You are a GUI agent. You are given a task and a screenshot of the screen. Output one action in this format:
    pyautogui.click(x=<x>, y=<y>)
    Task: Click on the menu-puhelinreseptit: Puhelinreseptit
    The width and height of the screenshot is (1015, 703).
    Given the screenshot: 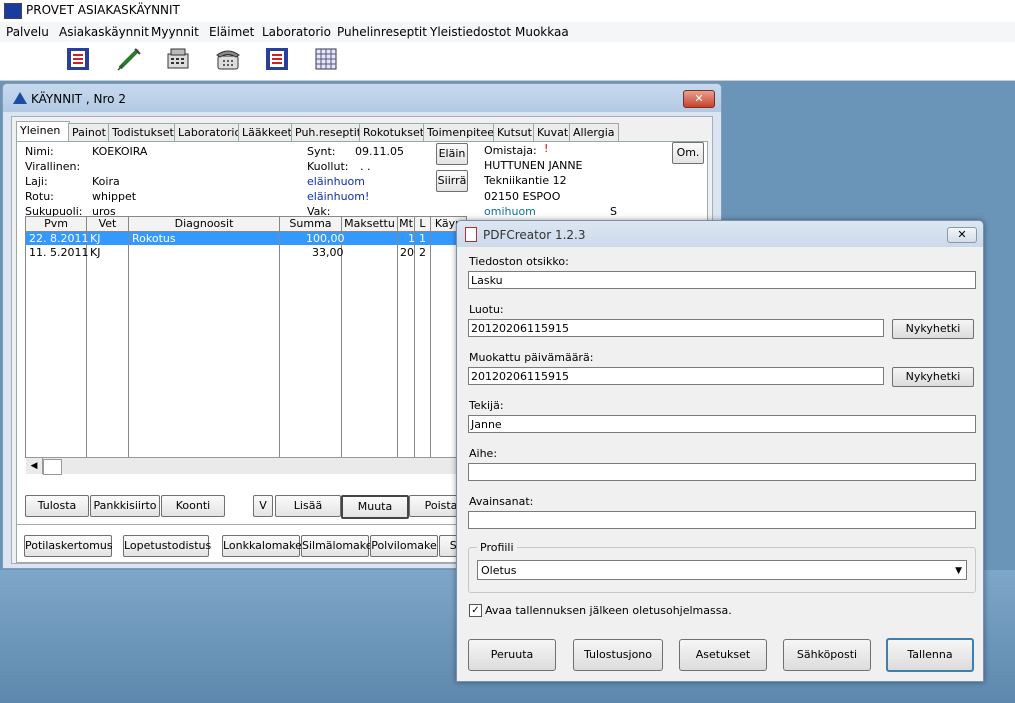 What is the action you would take?
    pyautogui.click(x=382, y=32)
    